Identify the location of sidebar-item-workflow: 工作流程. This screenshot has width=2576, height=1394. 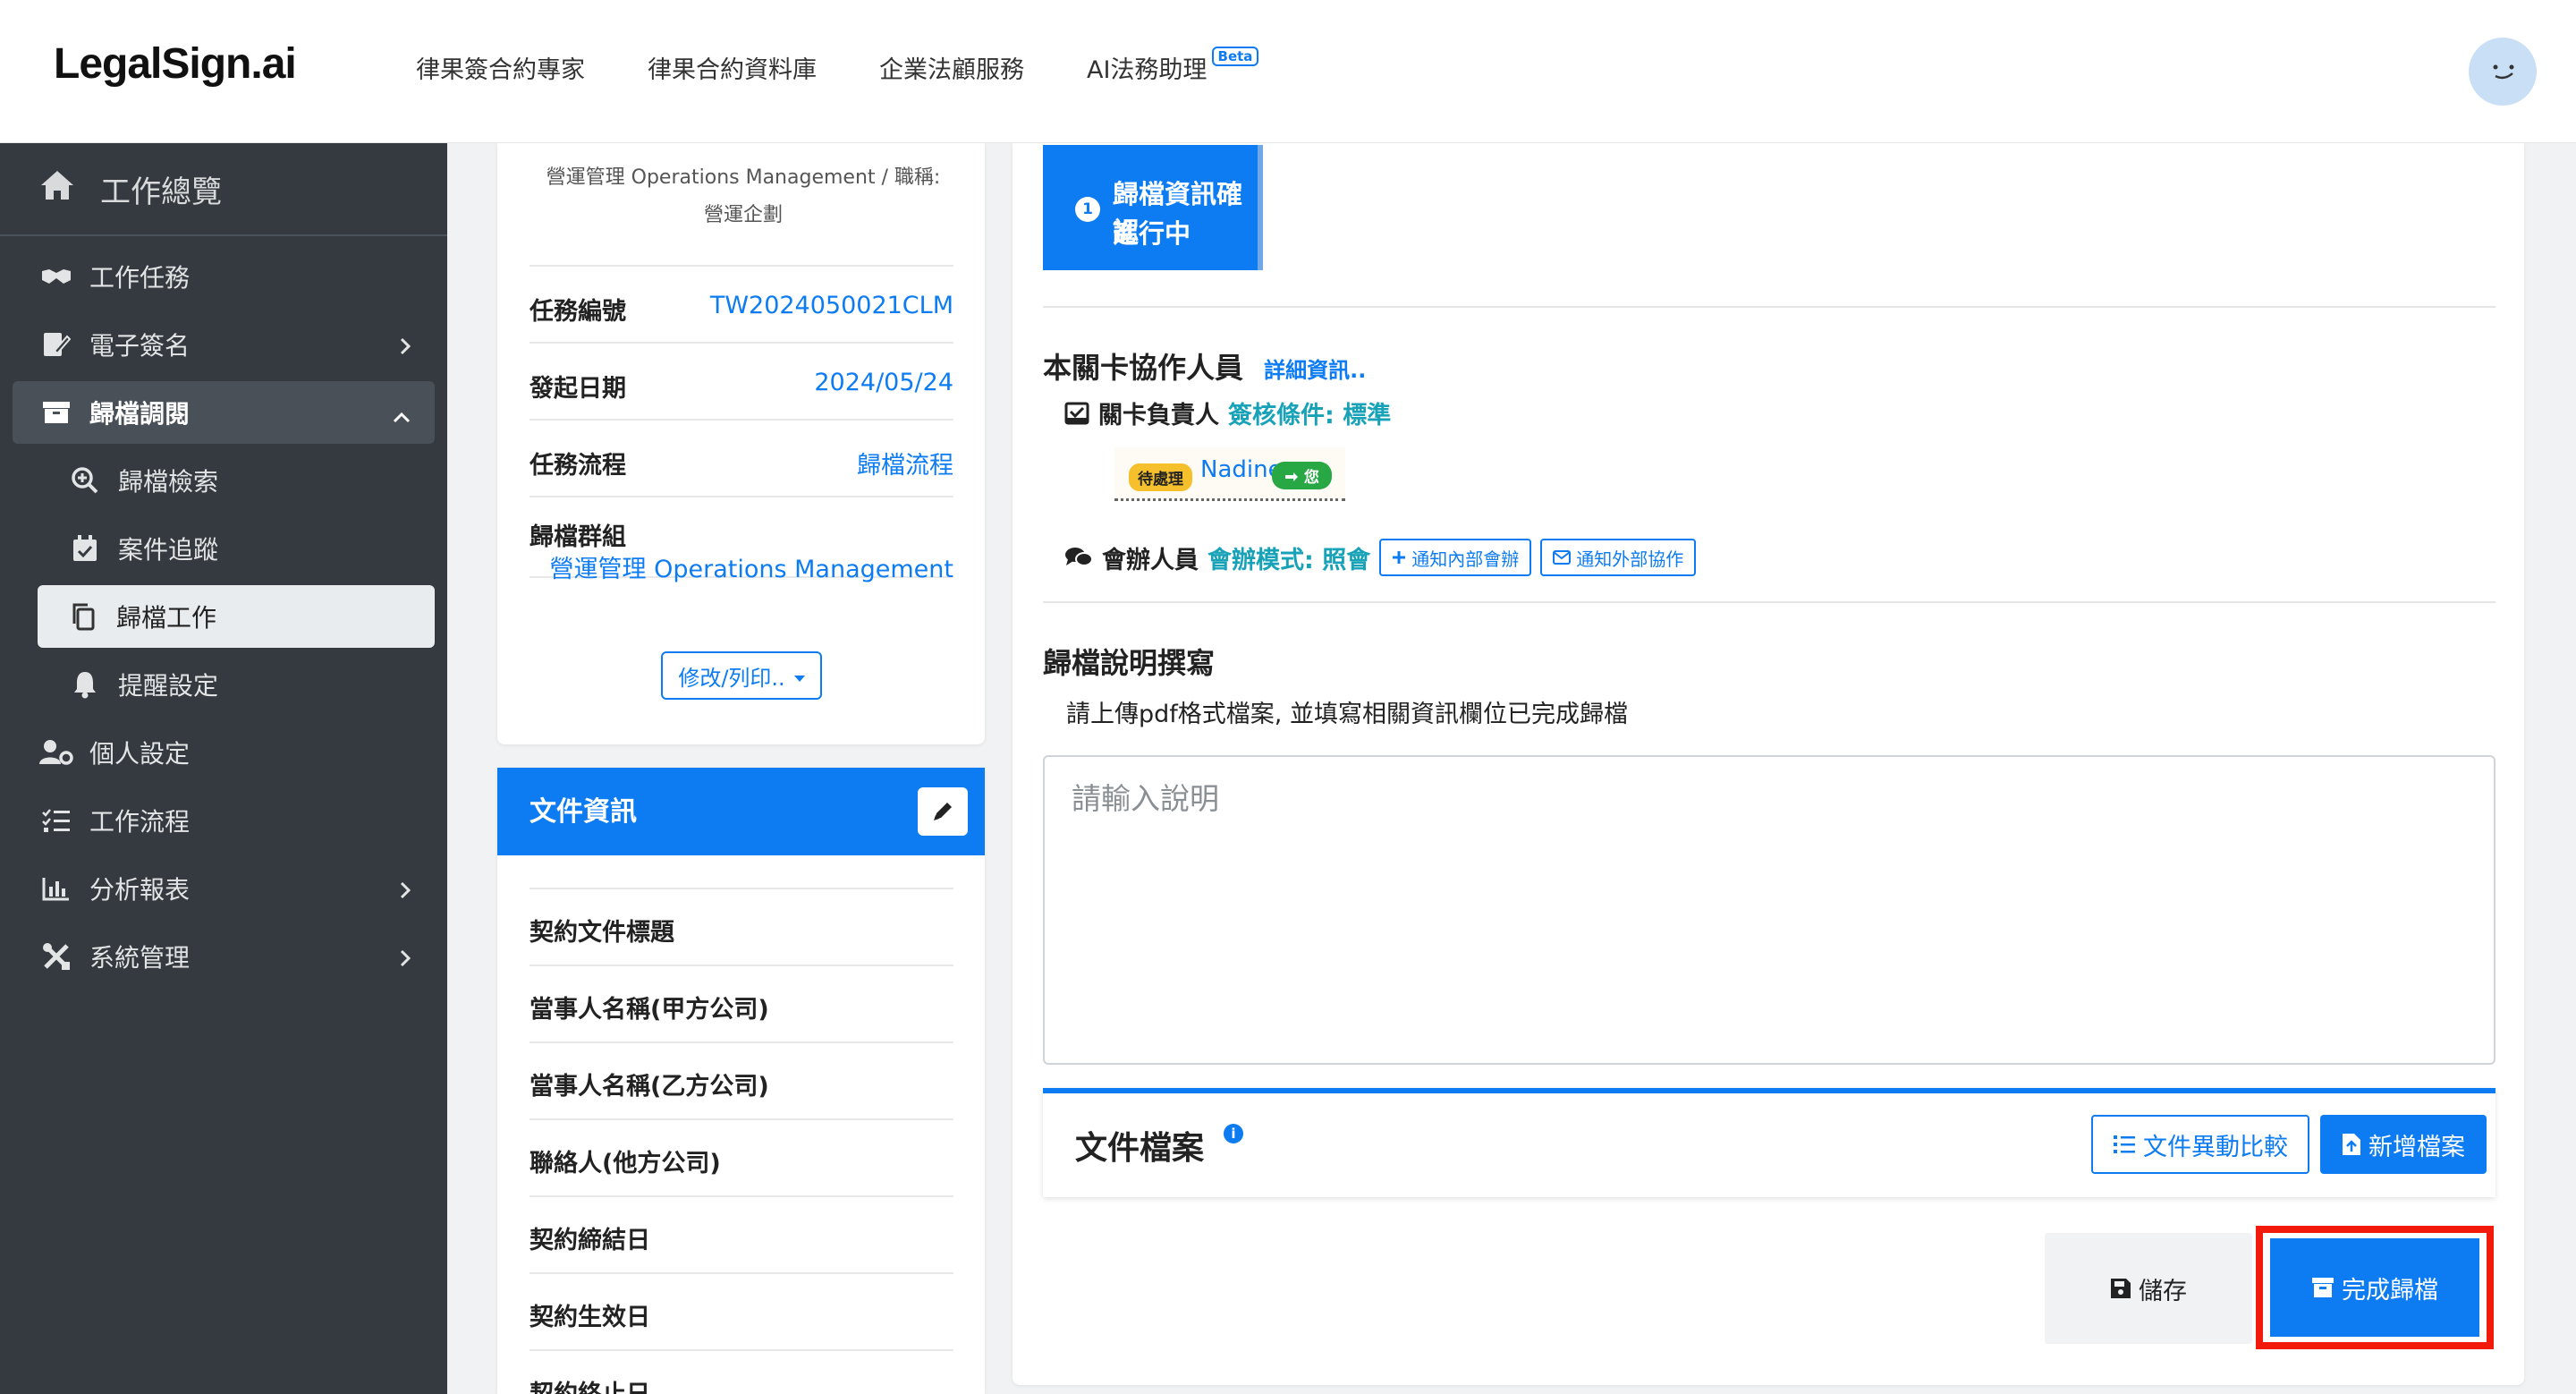
(224, 820).